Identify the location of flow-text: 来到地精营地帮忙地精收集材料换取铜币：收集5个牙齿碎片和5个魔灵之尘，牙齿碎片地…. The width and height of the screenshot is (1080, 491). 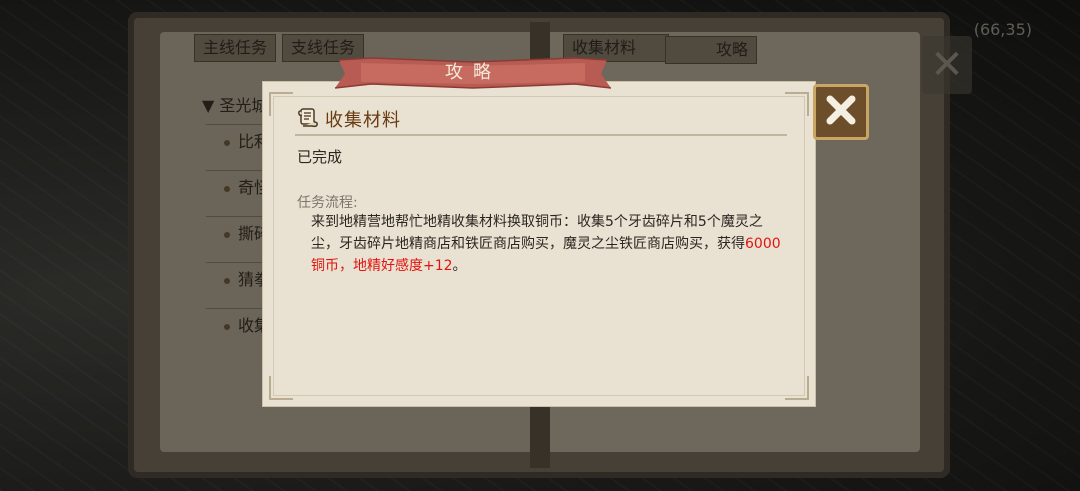
(537, 233).